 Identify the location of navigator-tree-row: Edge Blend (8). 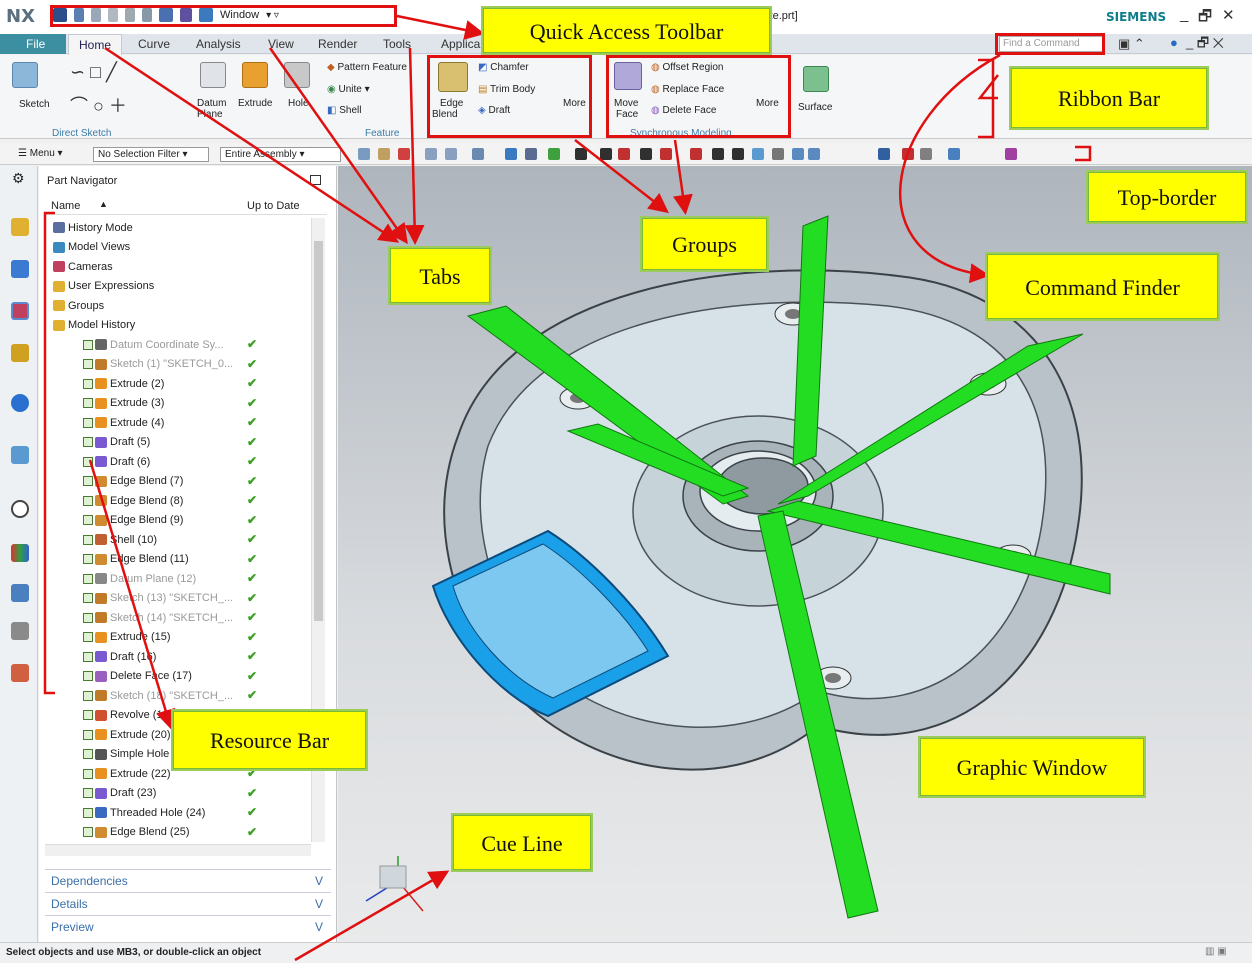
(133, 500).